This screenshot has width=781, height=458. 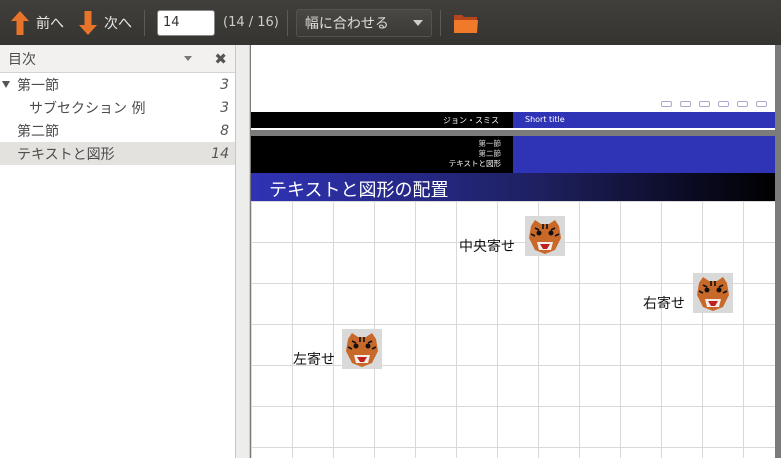 What do you see at coordinates (117, 130) in the screenshot?
I see `toc-item-section-2: 第二節 8` at bounding box center [117, 130].